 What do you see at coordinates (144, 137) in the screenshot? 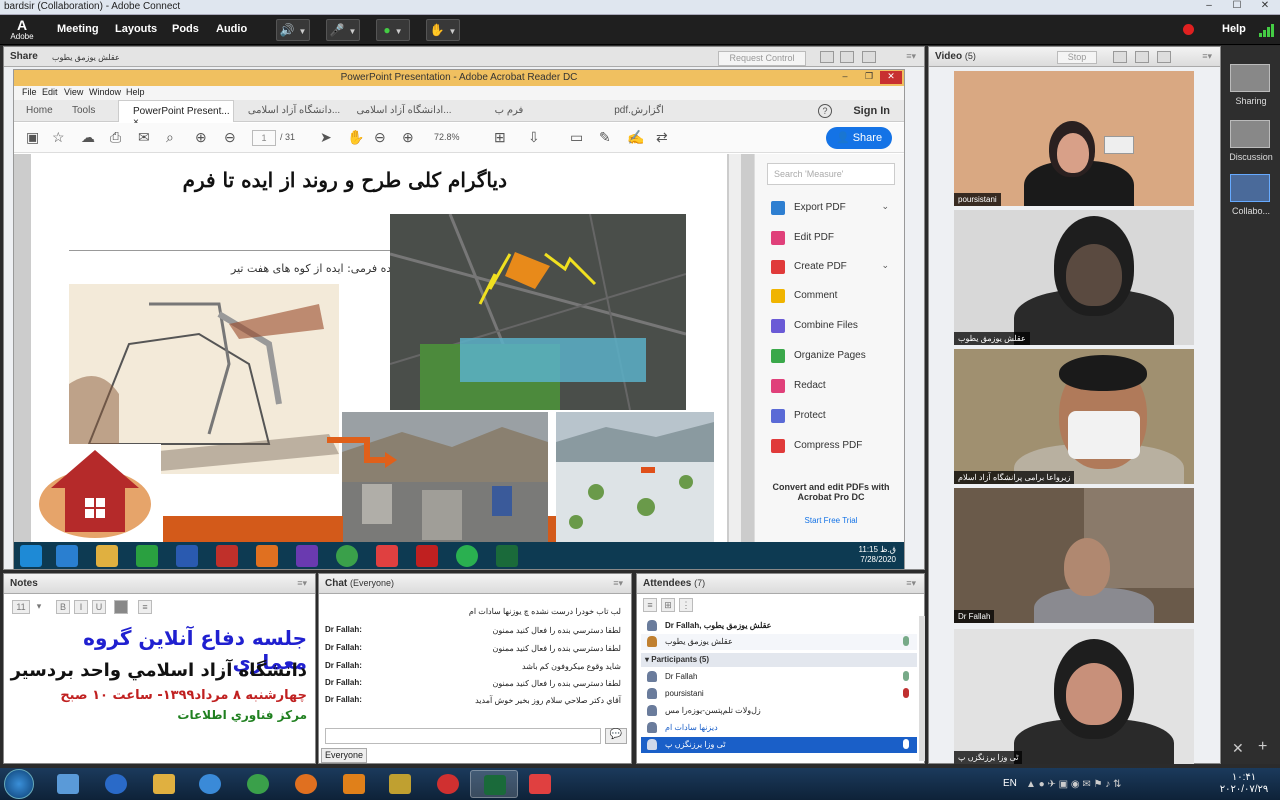
I see `email-icon: ✉` at bounding box center [144, 137].